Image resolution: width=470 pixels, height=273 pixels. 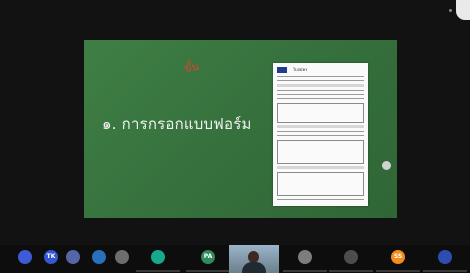 I want to click on participant-tray: TK PA SS, so click(x=235, y=259).